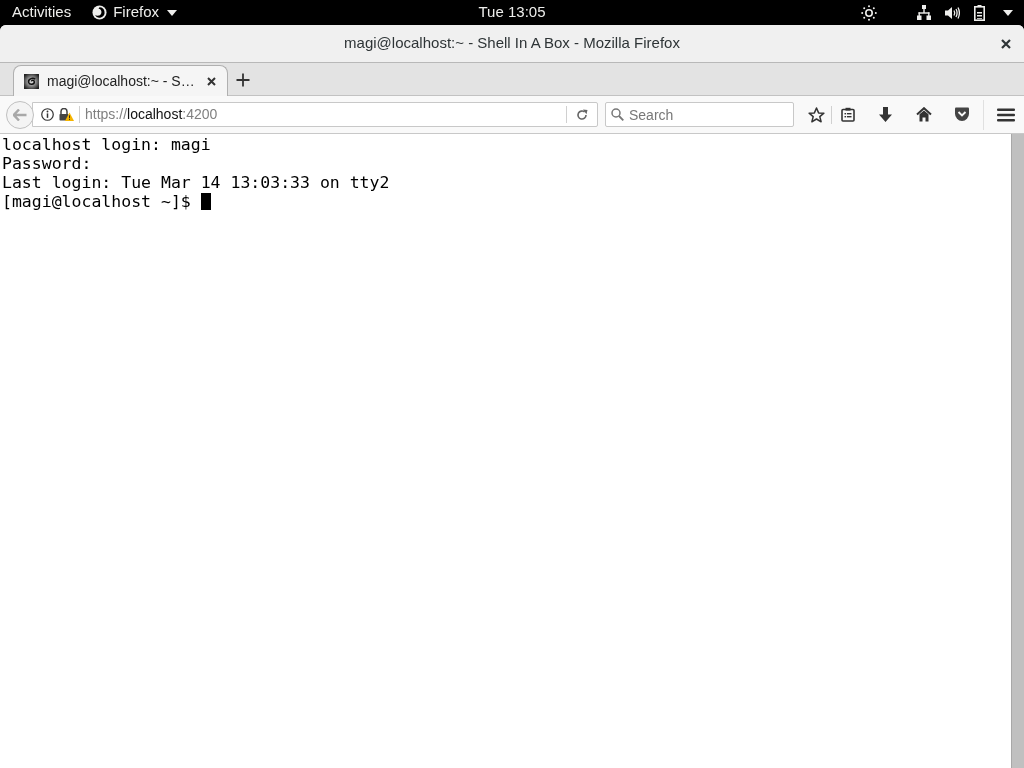 The height and width of the screenshot is (768, 1024). Describe the element at coordinates (135, 12) in the screenshot. I see `app-menu-button: Firefox` at that location.